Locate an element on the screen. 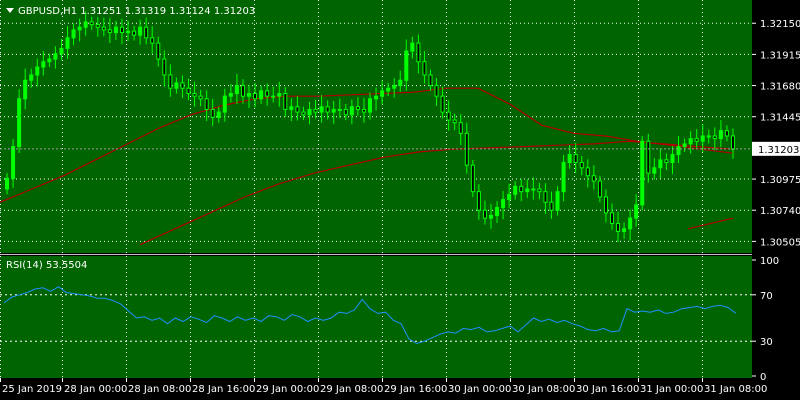 The height and width of the screenshot is (400, 800). time-tick-label: 28 Jan 16:00 is located at coordinates (223, 389).